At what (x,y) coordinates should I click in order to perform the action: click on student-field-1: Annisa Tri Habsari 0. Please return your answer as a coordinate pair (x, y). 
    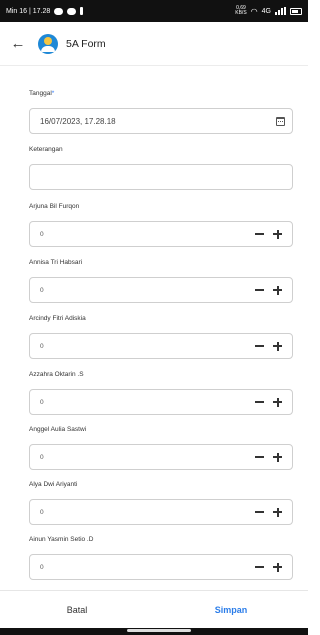
    Looking at the image, I should click on (161, 280).